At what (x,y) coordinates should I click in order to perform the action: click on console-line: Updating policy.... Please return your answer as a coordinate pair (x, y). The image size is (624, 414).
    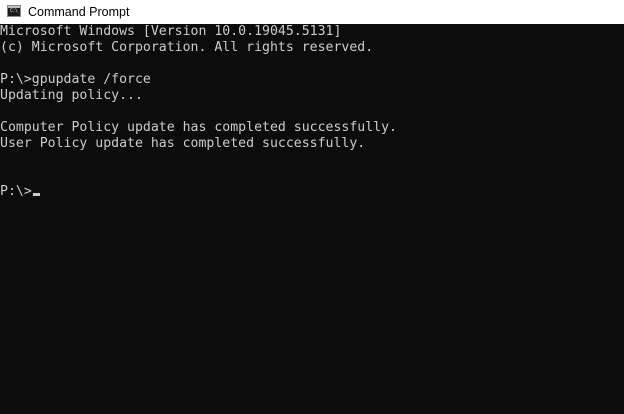
    Looking at the image, I should click on (71, 95).